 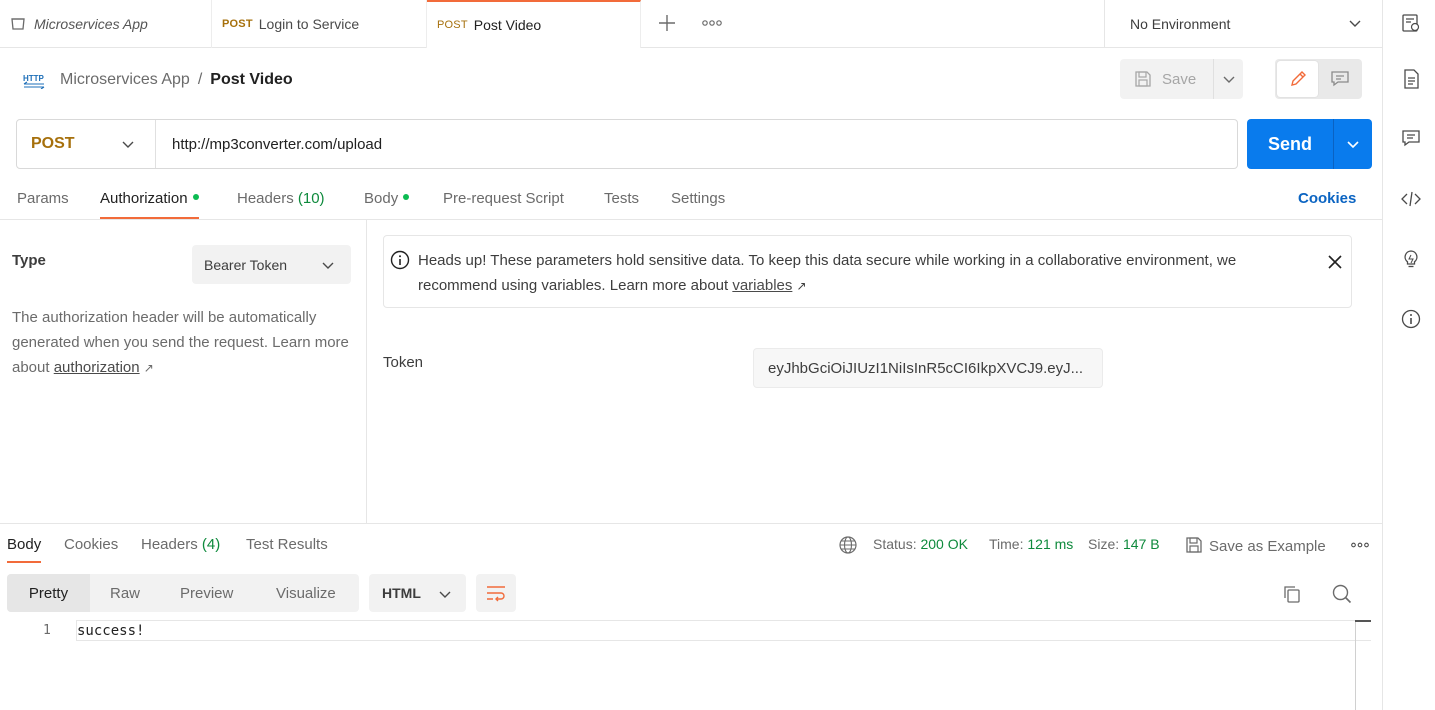 I want to click on response-headers-label: Headers, so click(x=169, y=544).